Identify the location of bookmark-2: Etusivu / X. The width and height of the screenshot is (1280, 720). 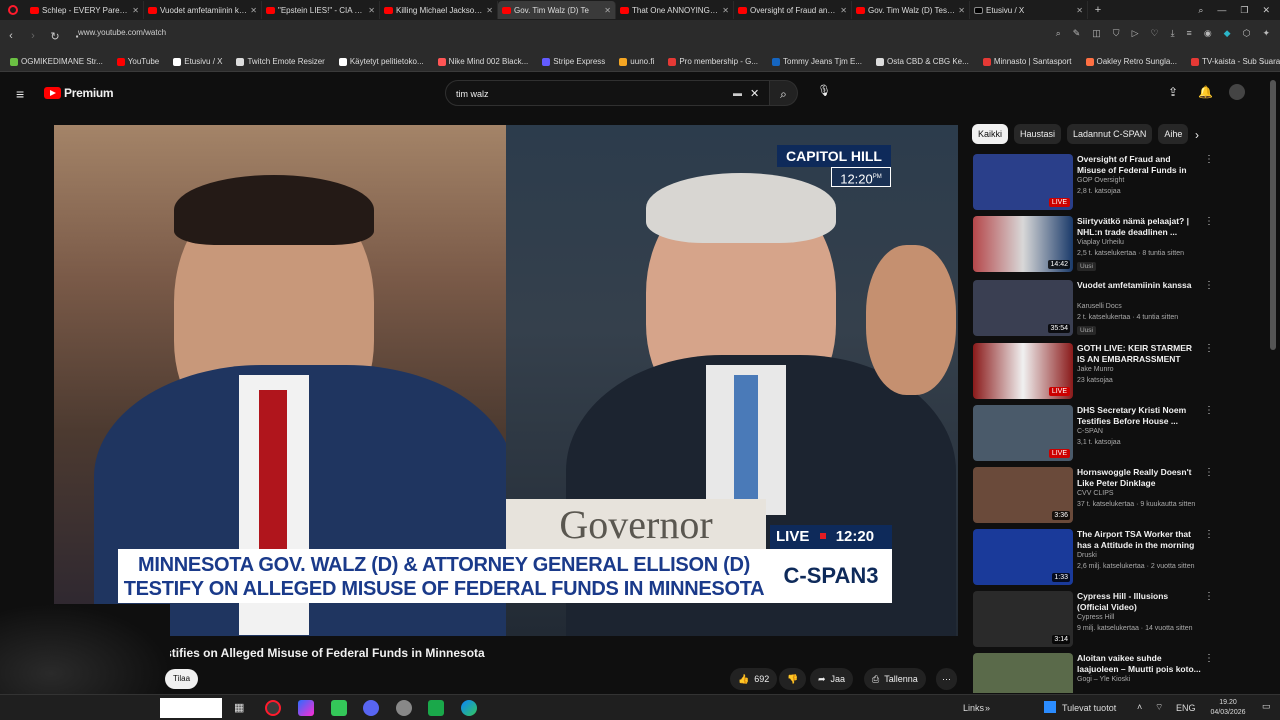
(197, 61).